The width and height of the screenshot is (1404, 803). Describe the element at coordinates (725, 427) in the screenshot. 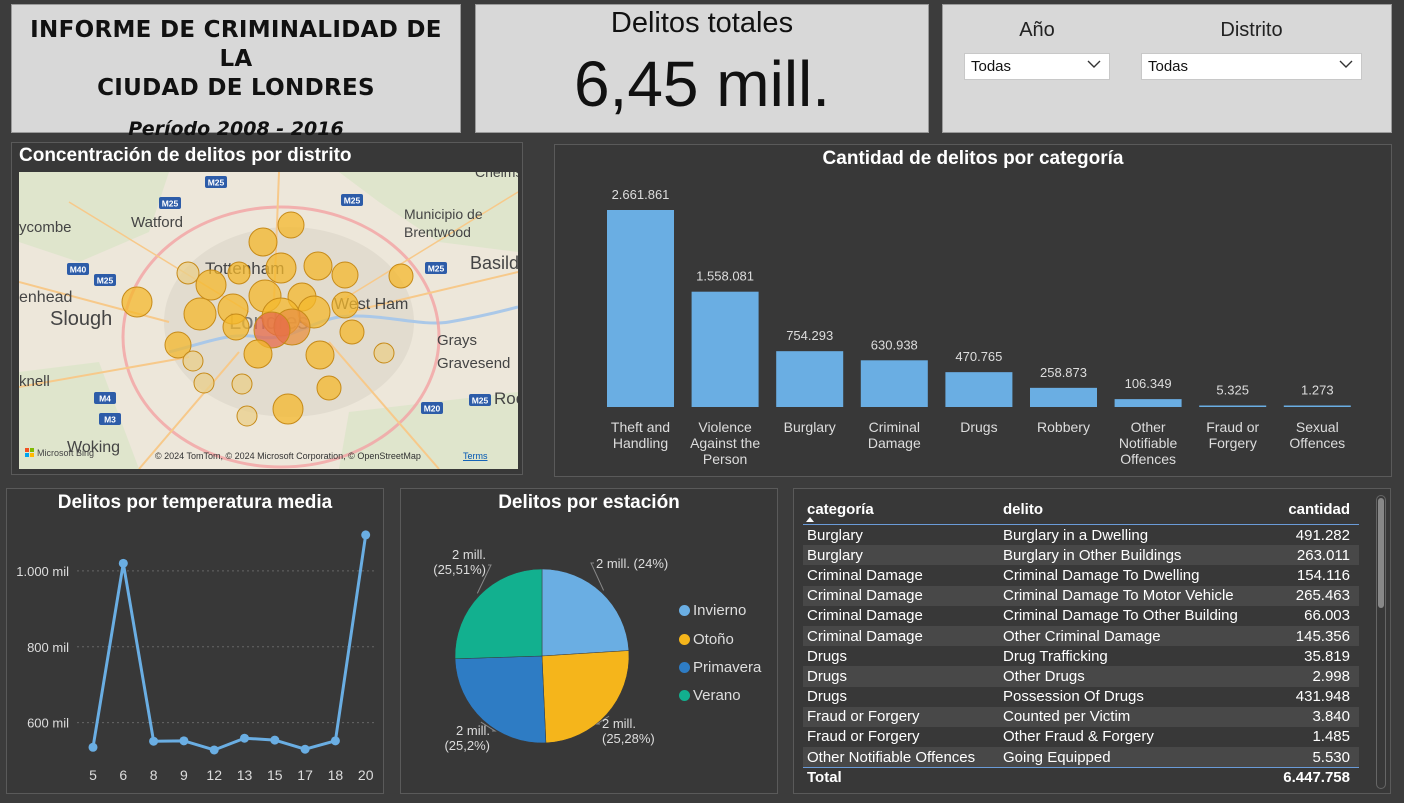

I see `bar-category-label: Violence` at that location.